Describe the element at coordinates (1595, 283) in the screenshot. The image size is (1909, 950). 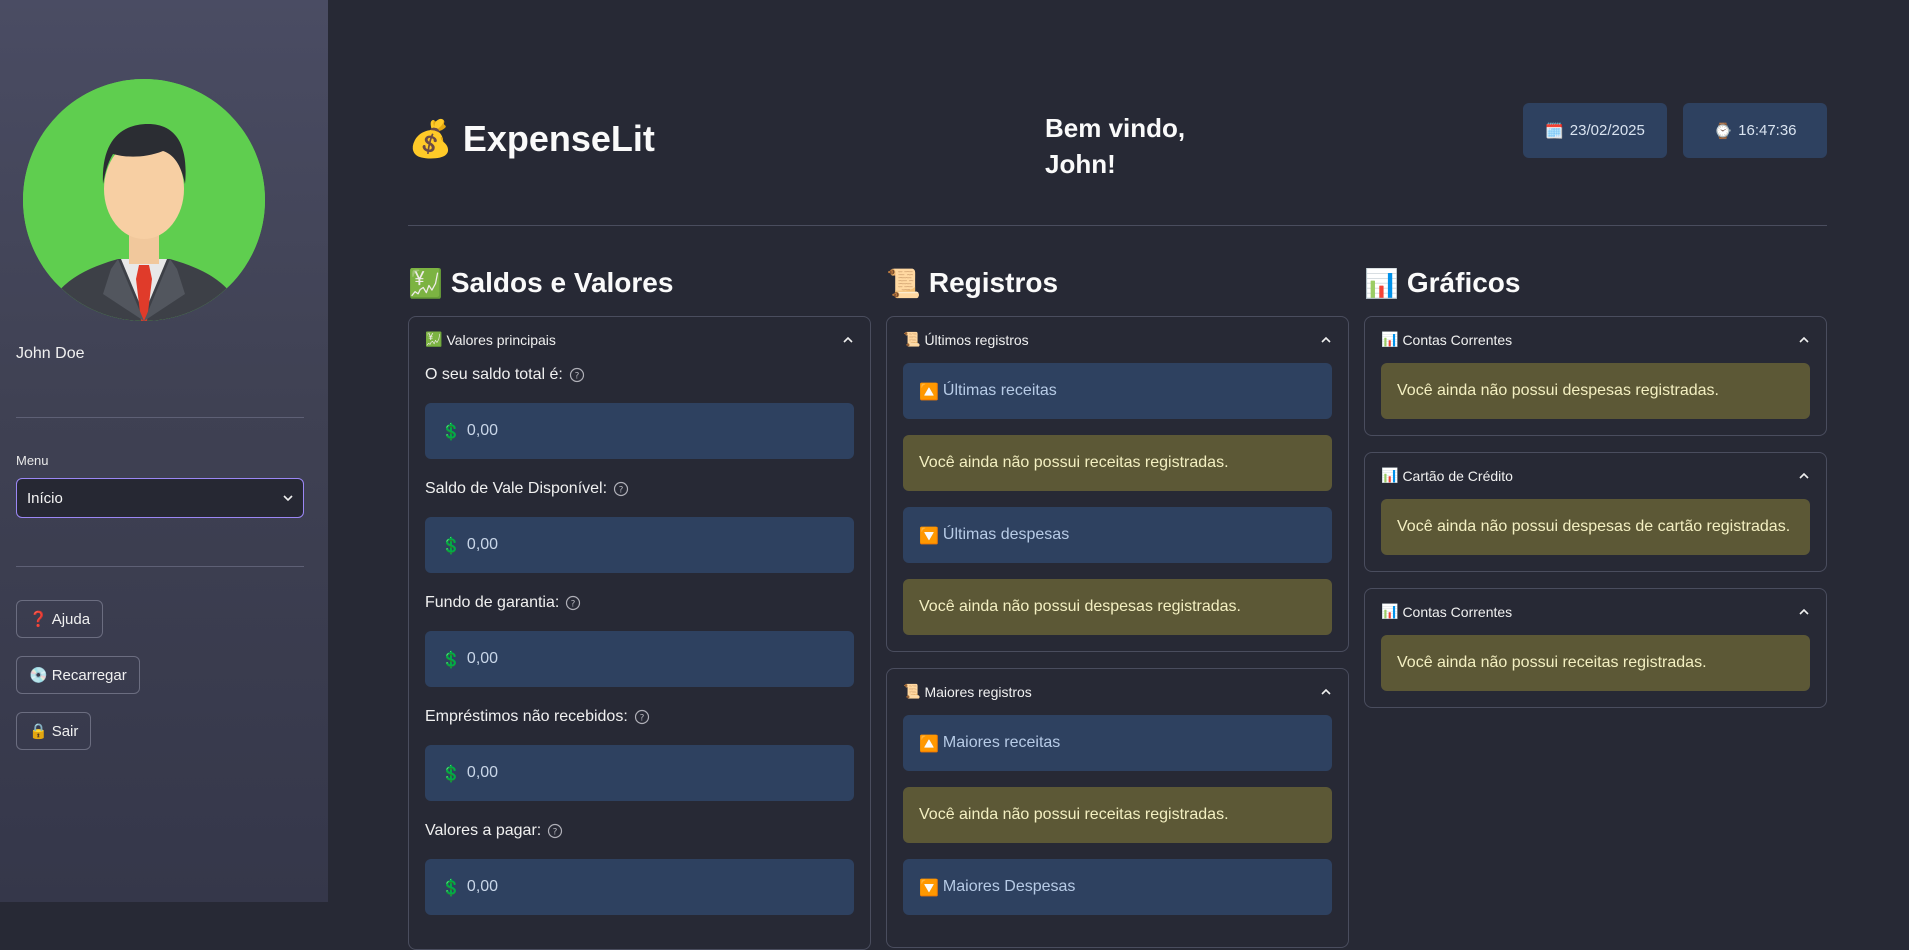
I see `charts-title: 📊 Gráficos` at that location.